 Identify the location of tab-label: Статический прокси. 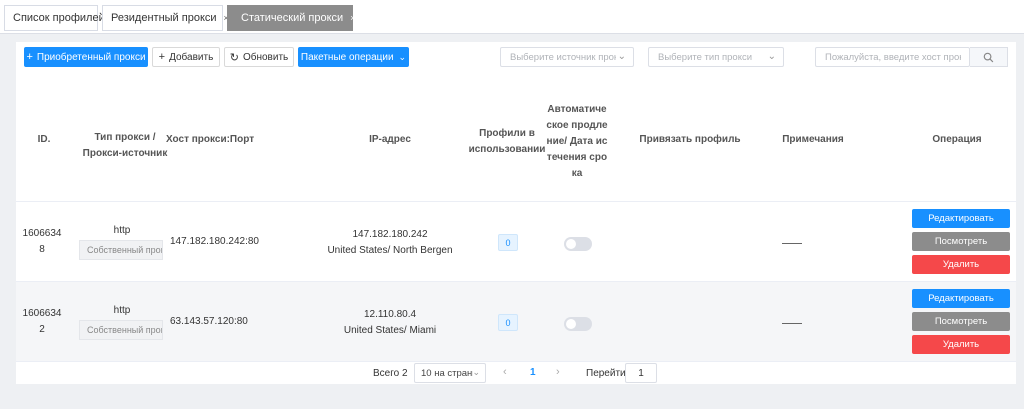
(292, 18).